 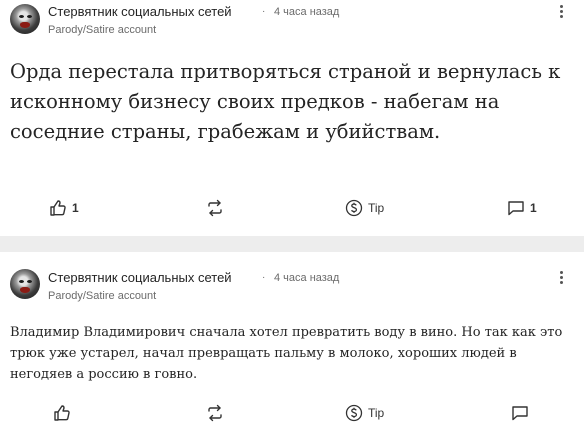 What do you see at coordinates (75, 208) in the screenshot?
I see `like-count: 1` at bounding box center [75, 208].